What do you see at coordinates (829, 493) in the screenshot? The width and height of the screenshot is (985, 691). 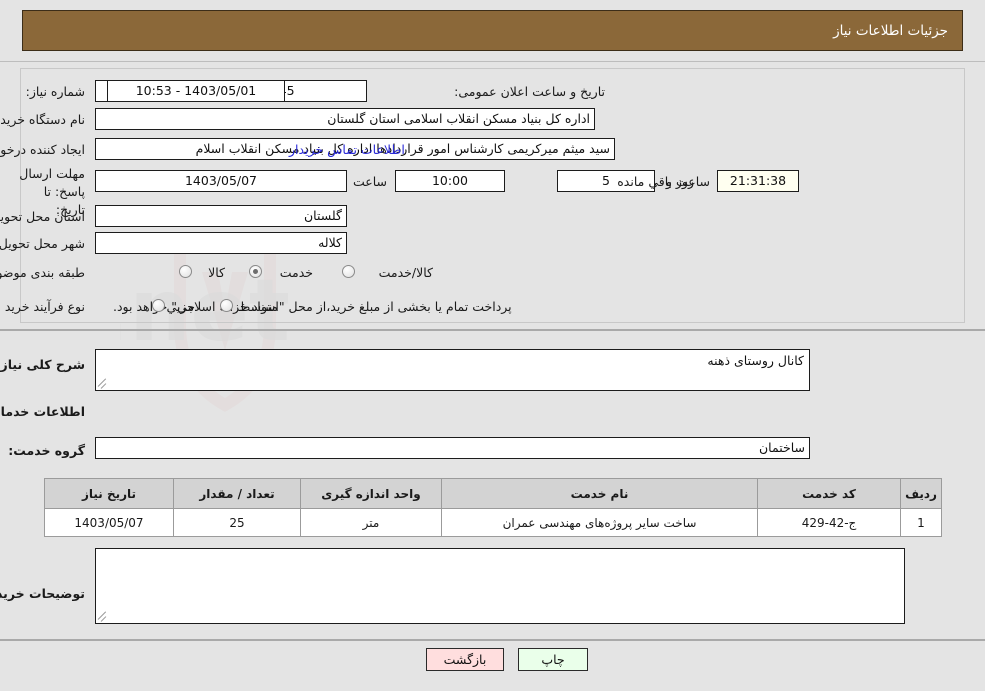 I see `column-header-code: کد خدمت` at bounding box center [829, 493].